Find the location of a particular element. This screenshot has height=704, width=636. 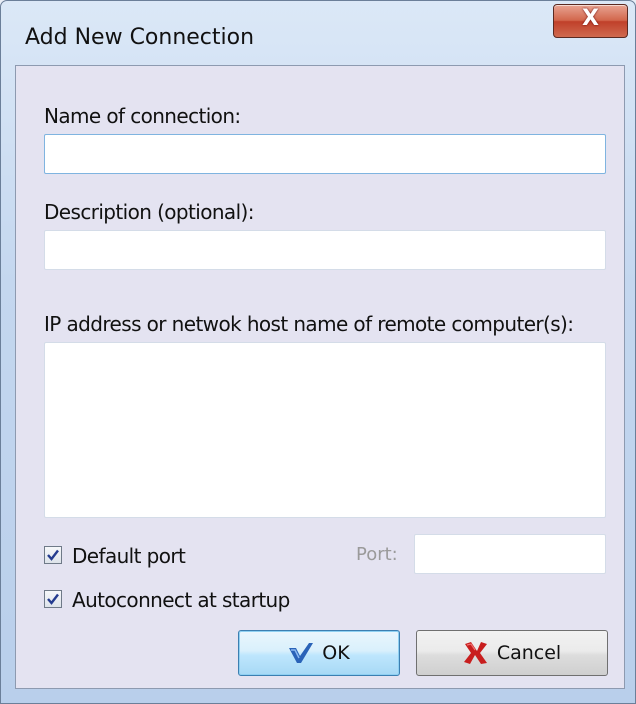

cancel-label: Cancel is located at coordinates (529, 653).